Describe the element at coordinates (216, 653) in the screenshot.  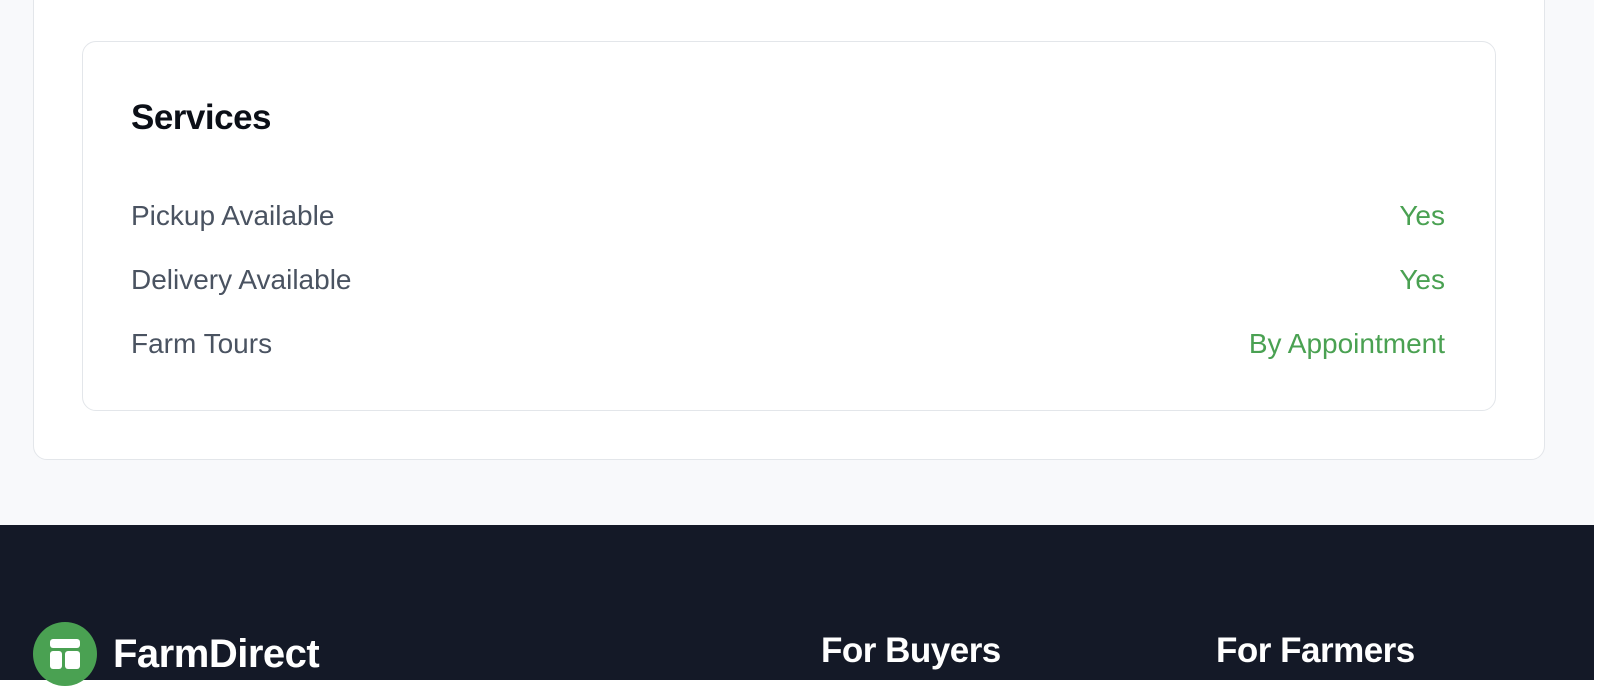
I see `brand-name: FarmDirect` at that location.